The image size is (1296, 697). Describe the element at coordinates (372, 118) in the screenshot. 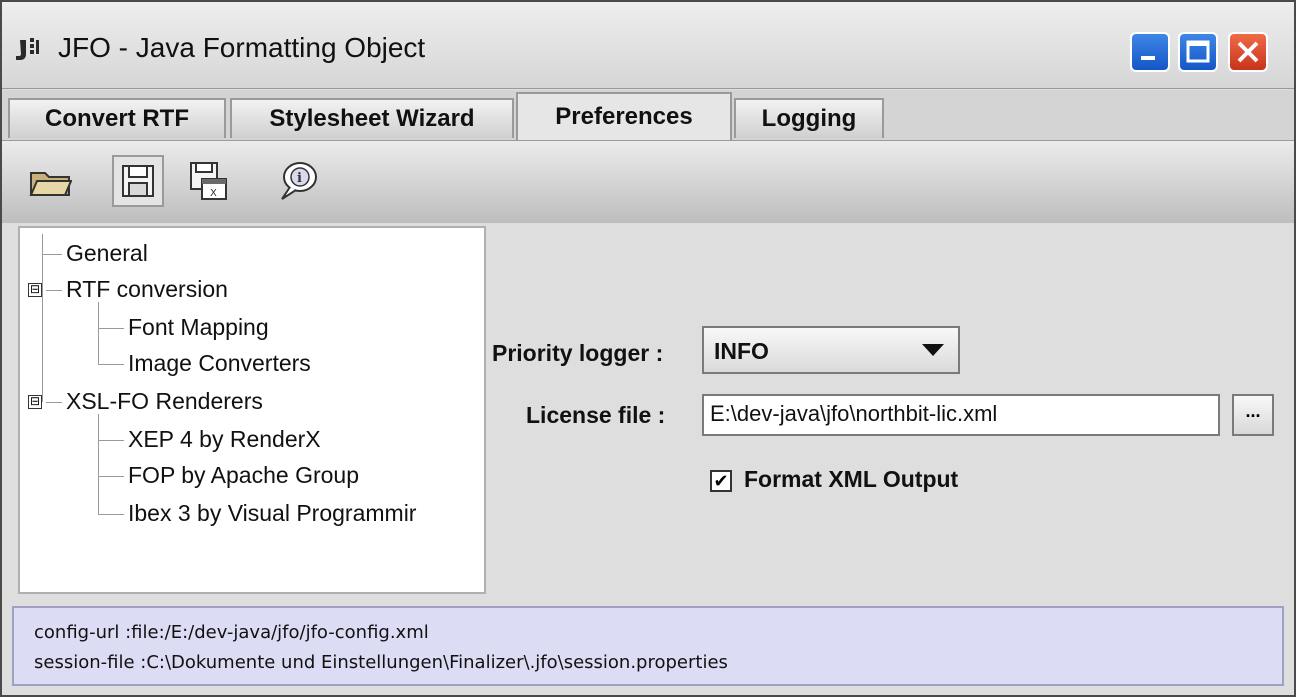

I see `tab-stylesheet-wizard: Stylesheet Wizard` at that location.